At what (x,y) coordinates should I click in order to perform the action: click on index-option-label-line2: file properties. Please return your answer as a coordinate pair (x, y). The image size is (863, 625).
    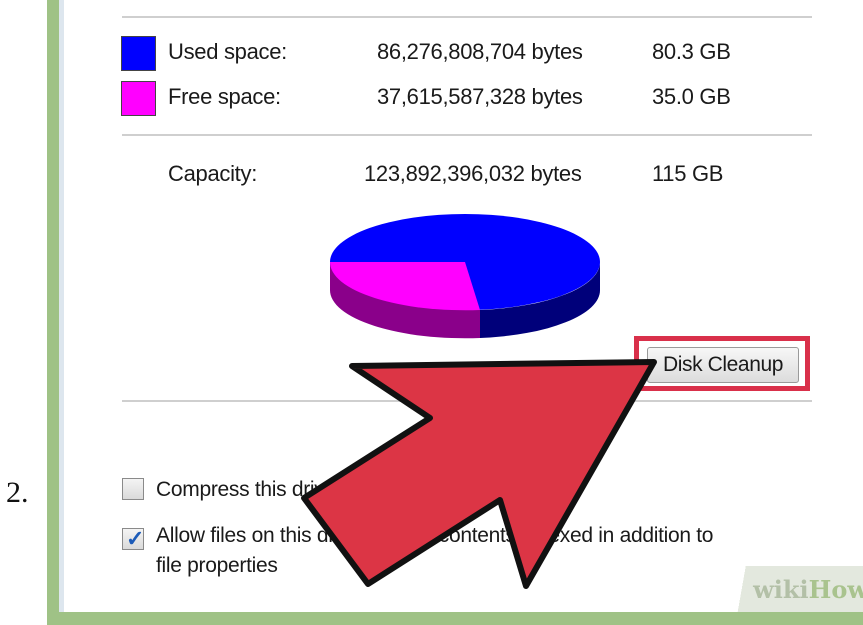
    Looking at the image, I should click on (217, 565).